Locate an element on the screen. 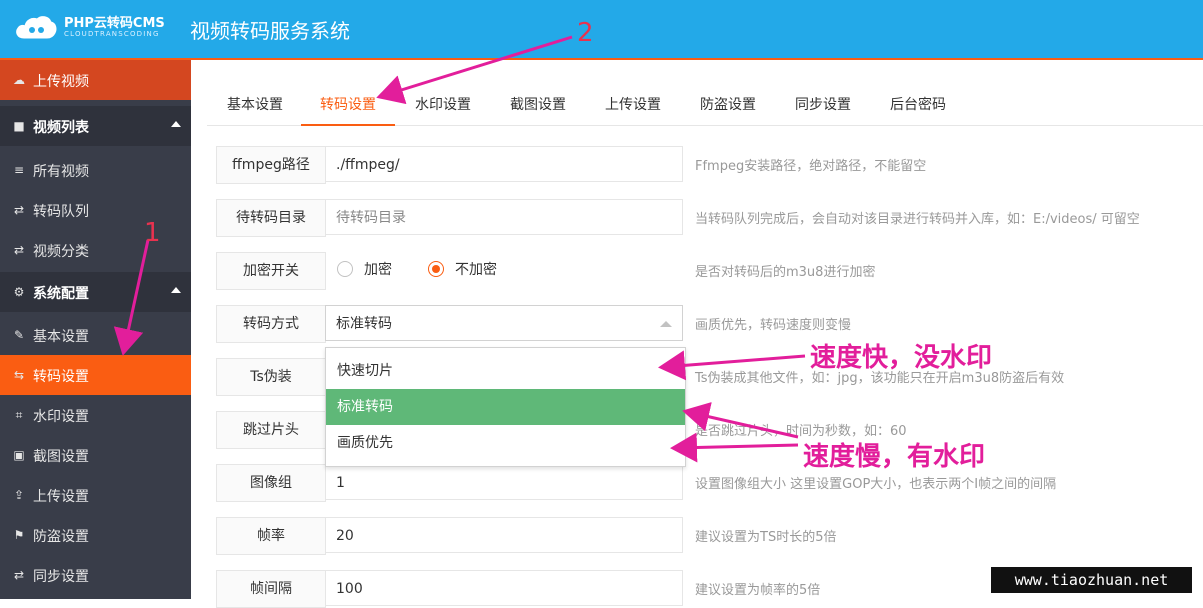  logo-brand: PHP云转码CMS is located at coordinates (114, 23).